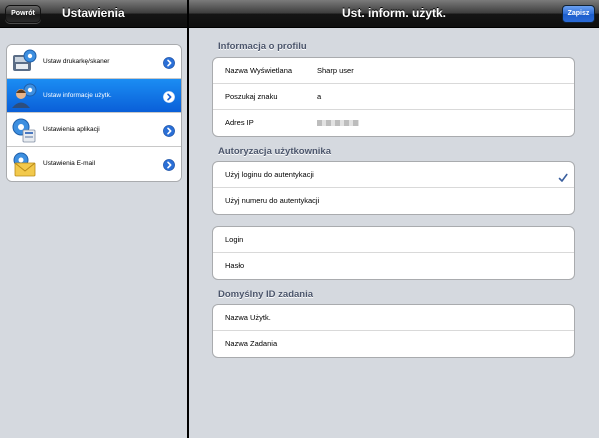 The height and width of the screenshot is (438, 599). What do you see at coordinates (71, 129) in the screenshot?
I see `menu-item-label: Ustawienia aplikacji` at bounding box center [71, 129].